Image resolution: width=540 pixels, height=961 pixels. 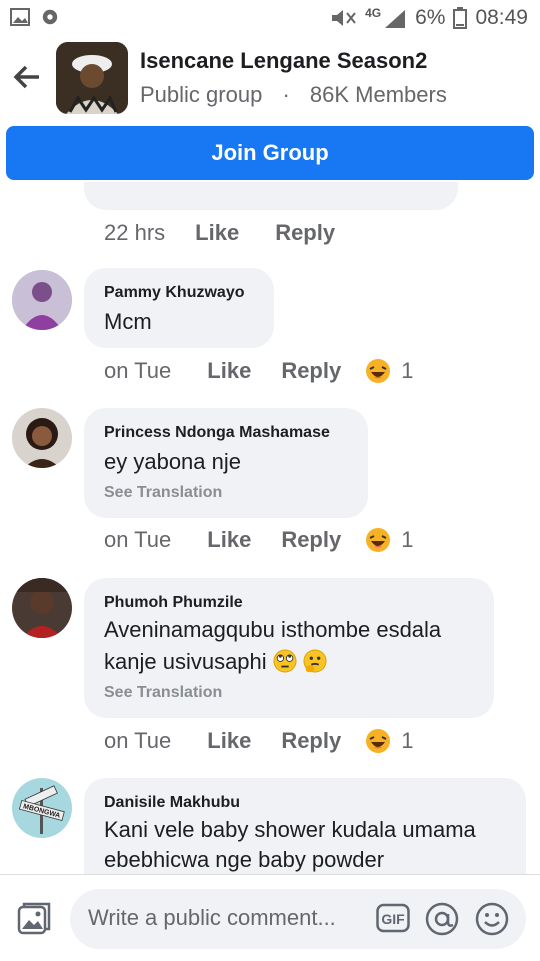 I want to click on join-group-button: Join Group, so click(x=270, y=153).